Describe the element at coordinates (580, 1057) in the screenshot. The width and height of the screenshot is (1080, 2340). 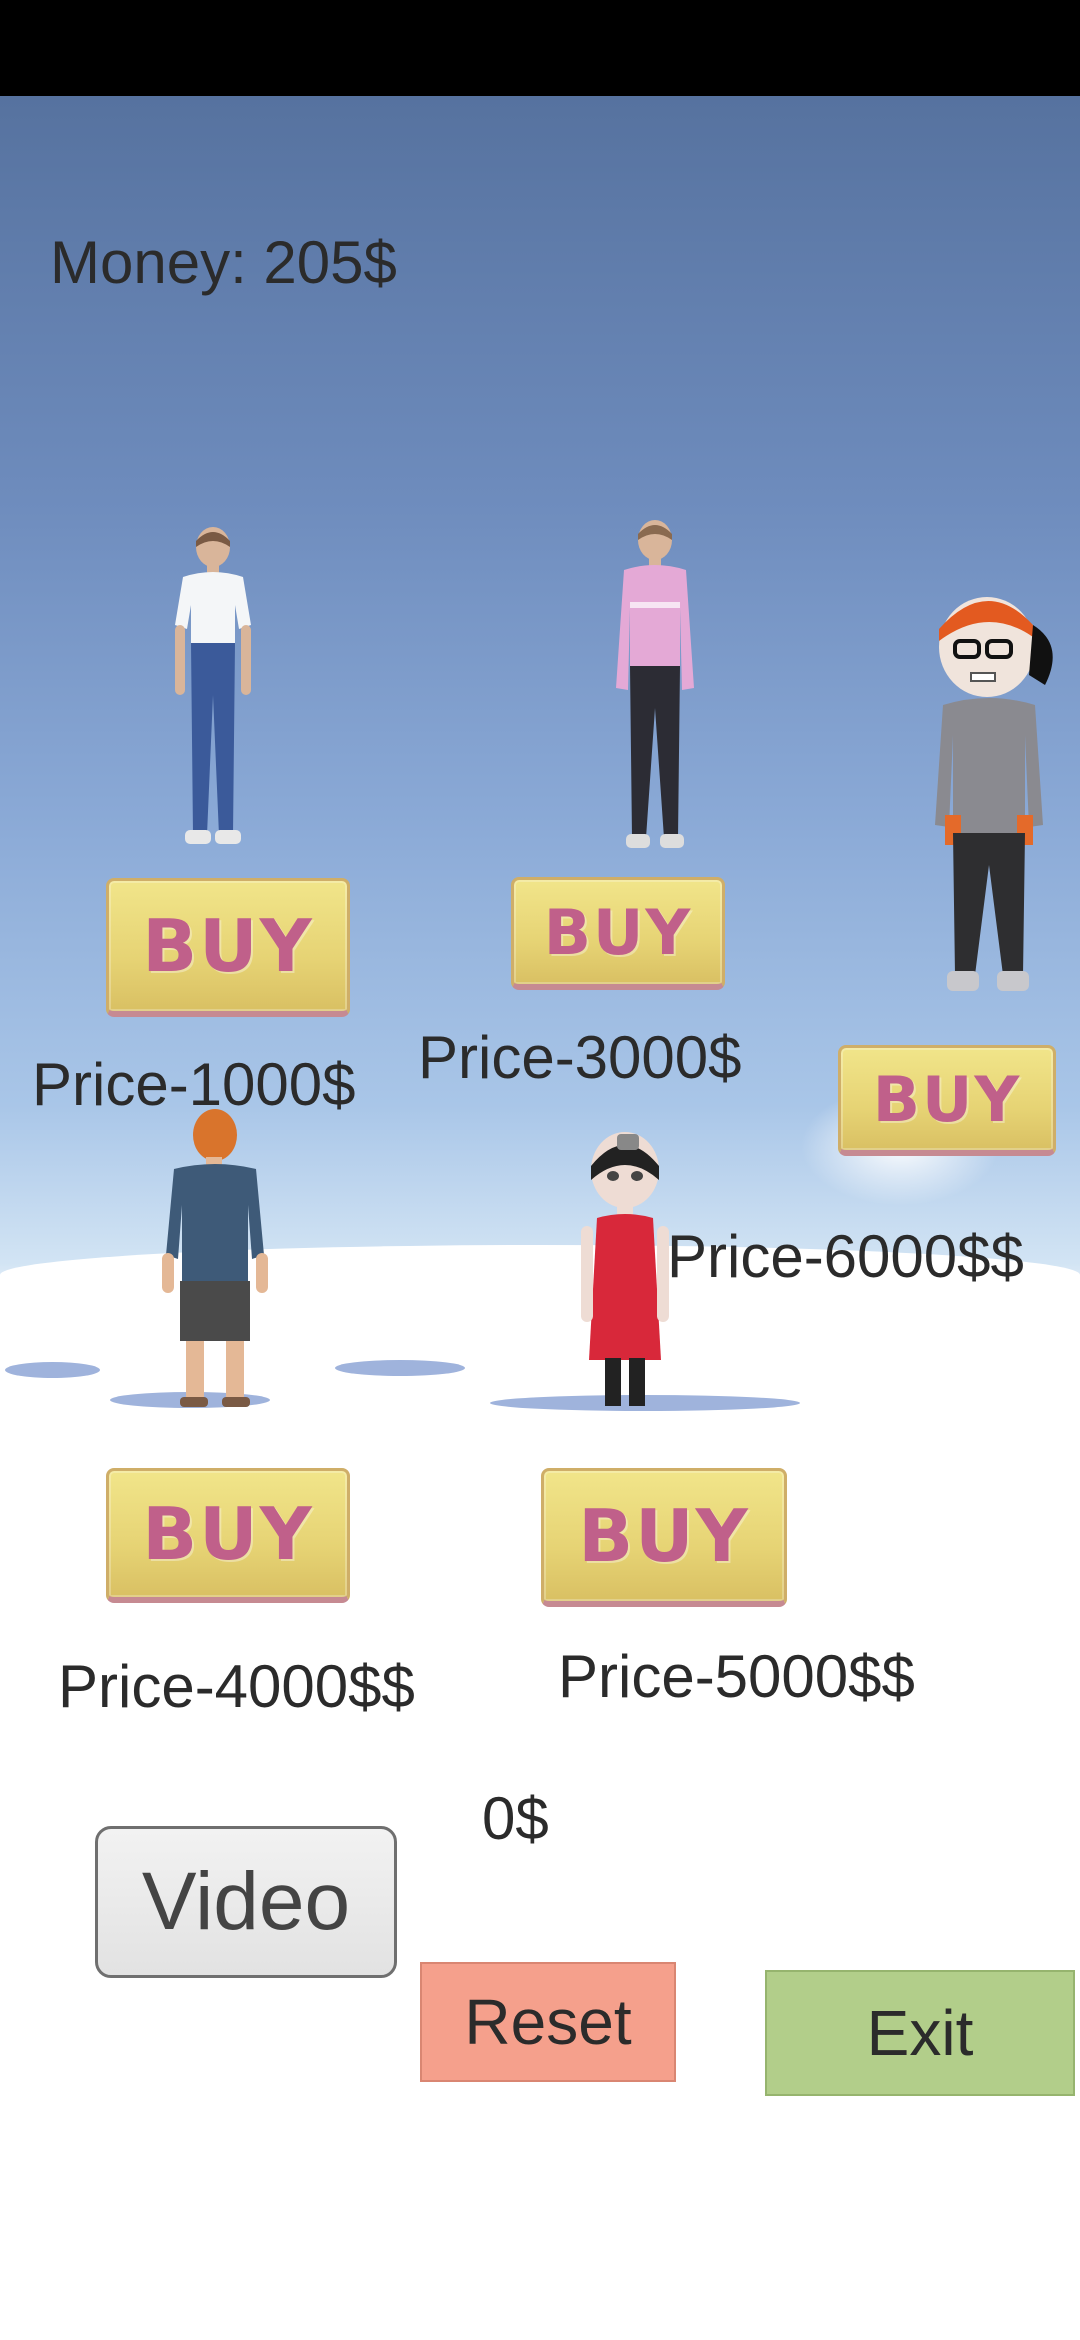
I see `price-label-3000: Price-3000$` at that location.